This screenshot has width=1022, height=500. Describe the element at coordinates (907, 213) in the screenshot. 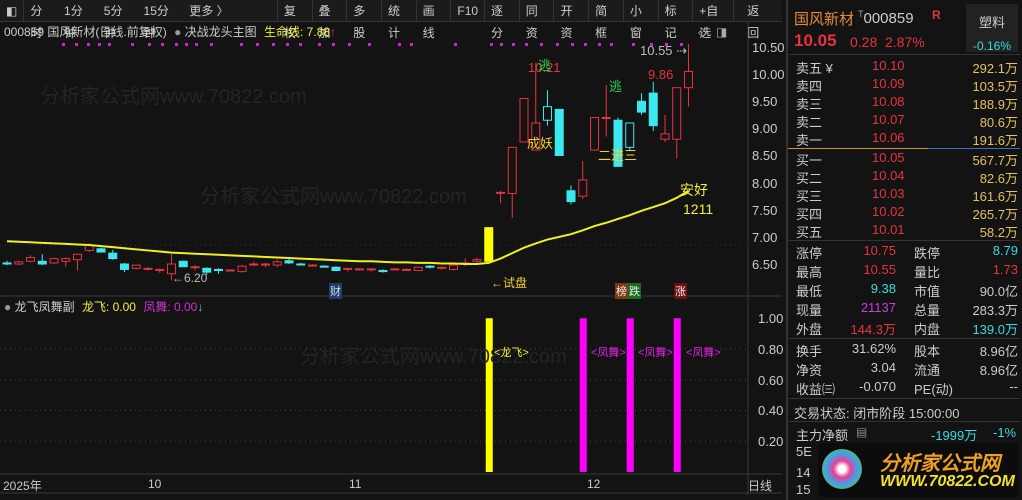

I see `bid-row: 买四 10.02 265.7万` at that location.